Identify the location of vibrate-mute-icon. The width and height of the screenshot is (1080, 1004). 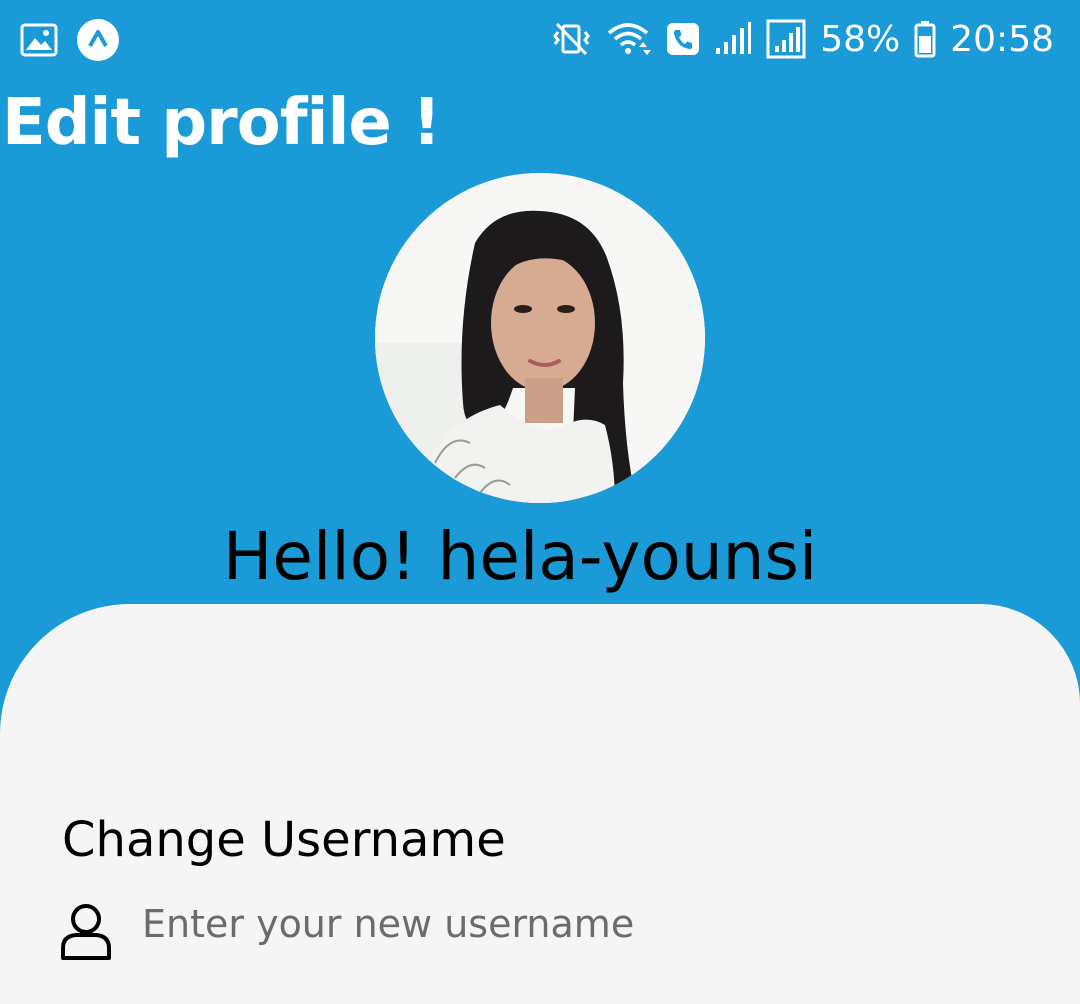
(572, 39).